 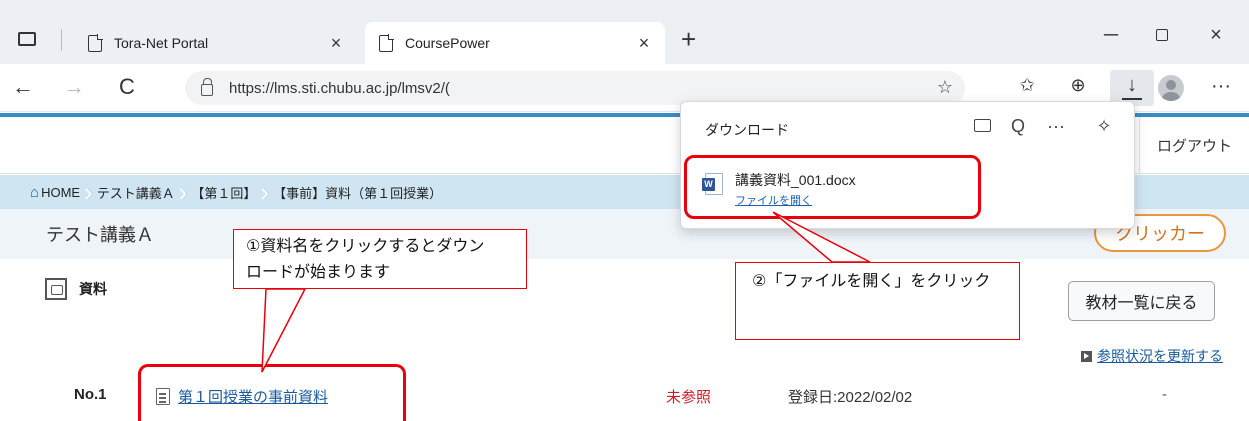 I want to click on forward-icon: →, so click(x=74, y=87).